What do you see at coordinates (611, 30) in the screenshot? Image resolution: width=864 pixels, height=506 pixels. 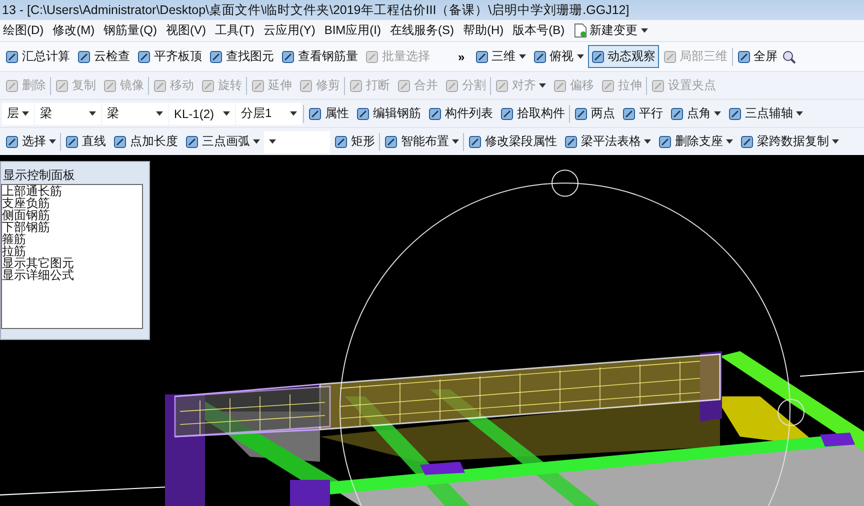 I see `menu-item: 新建变更` at bounding box center [611, 30].